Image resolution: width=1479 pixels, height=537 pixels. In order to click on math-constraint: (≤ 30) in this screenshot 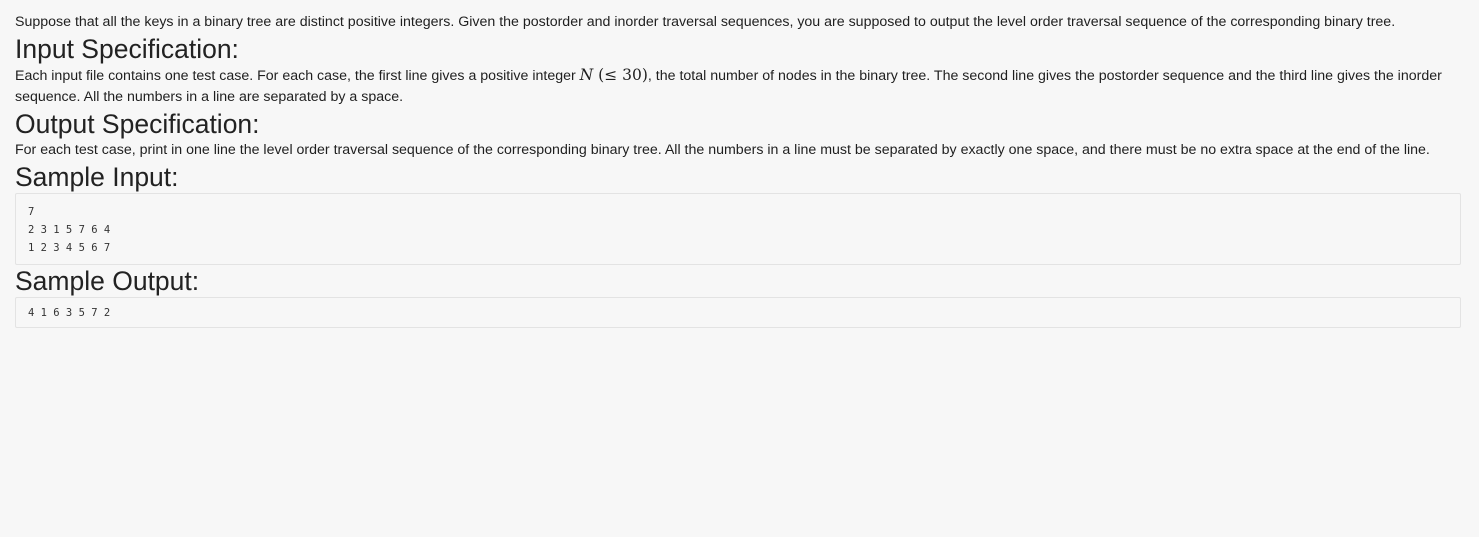, I will do `click(623, 75)`.